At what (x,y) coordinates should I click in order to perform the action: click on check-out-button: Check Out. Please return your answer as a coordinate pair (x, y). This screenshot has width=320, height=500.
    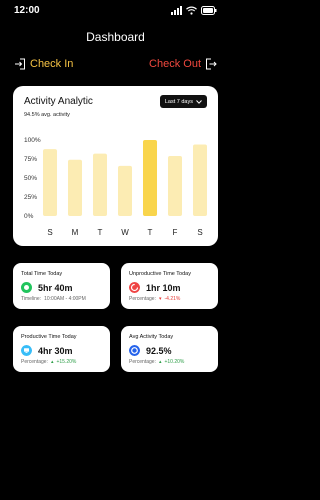
    Looking at the image, I should click on (183, 64).